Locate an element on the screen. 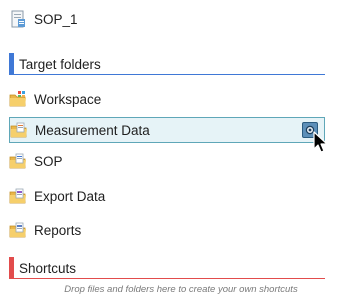 Image resolution: width=362 pixels, height=298 pixels. sop-item-label: SOP_1 is located at coordinates (56, 19).